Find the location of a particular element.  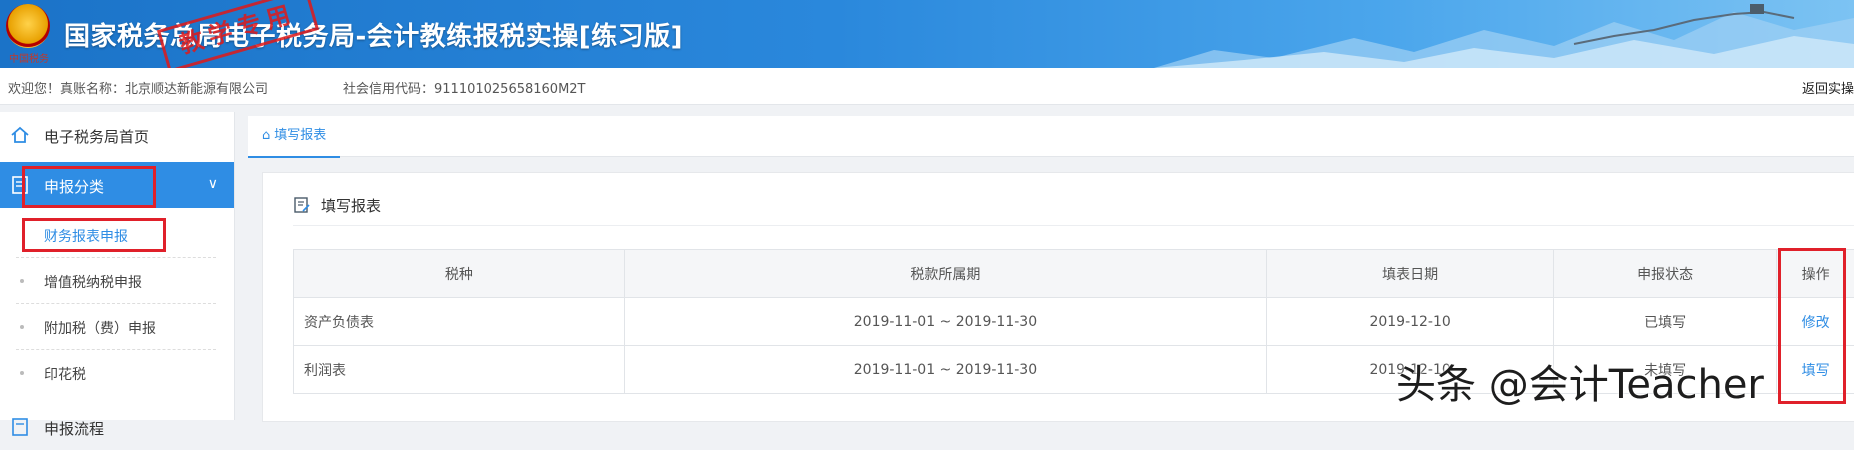

sidebar-item-label: 申报分类 is located at coordinates (74, 186).